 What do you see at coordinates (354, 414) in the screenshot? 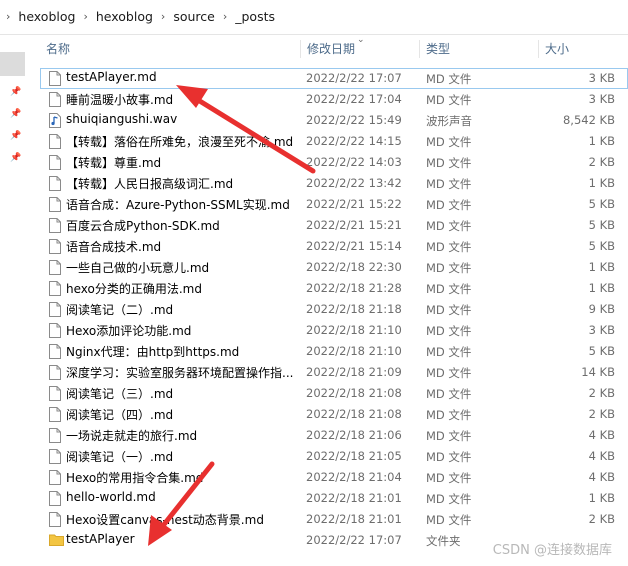
I see `file-date: 2022/2/18 21:08` at bounding box center [354, 414].